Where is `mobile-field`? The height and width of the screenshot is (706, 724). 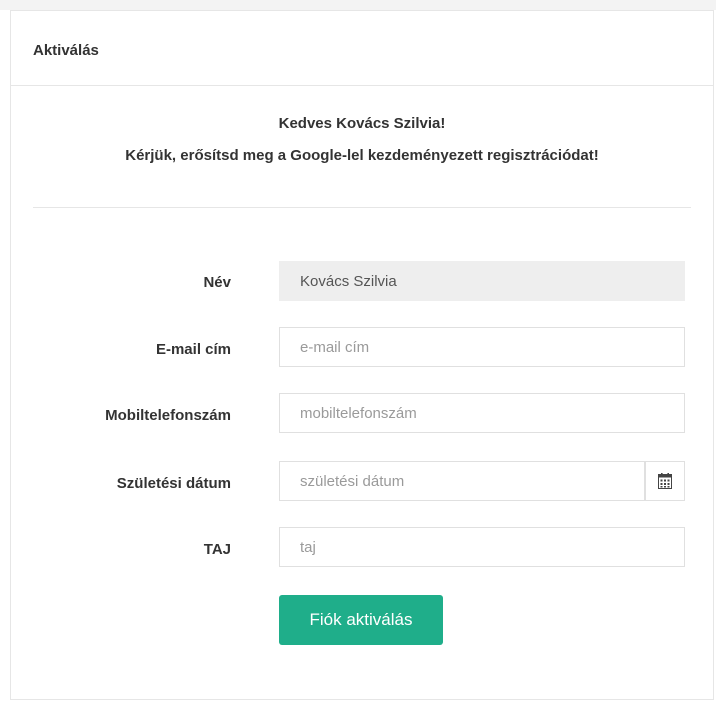 mobile-field is located at coordinates (482, 413).